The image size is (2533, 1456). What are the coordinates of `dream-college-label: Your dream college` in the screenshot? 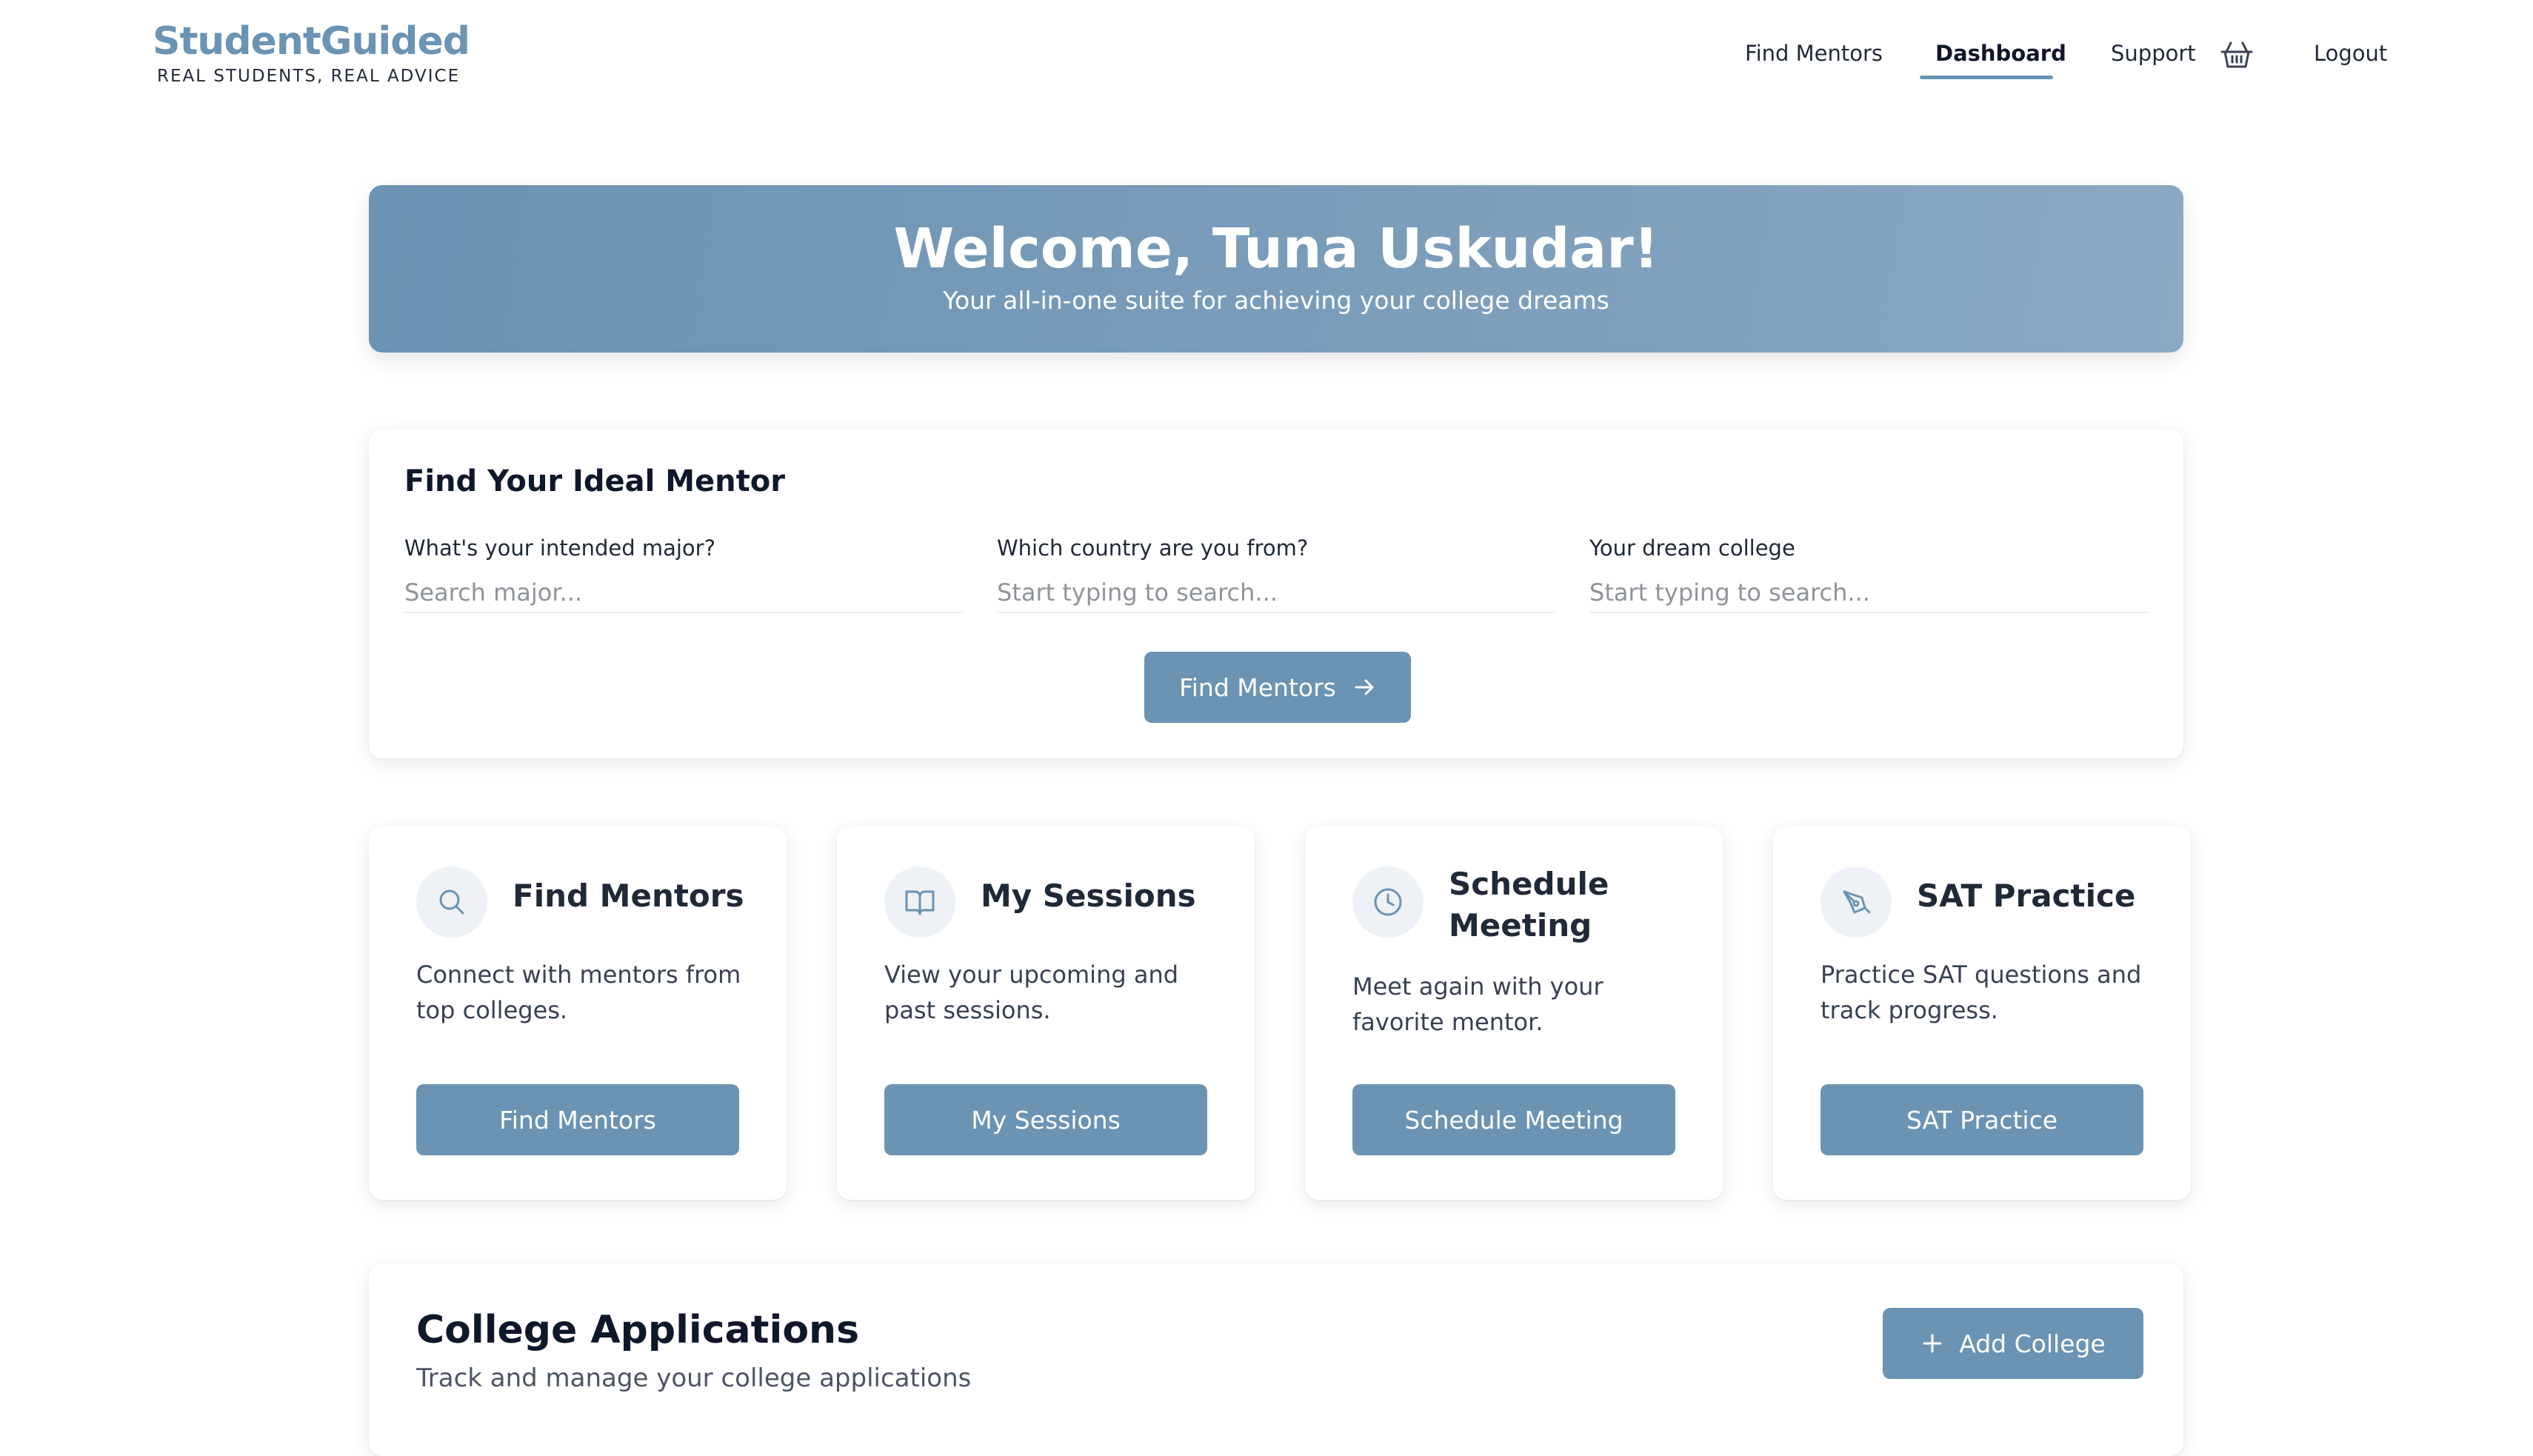 It's located at (1692, 548).